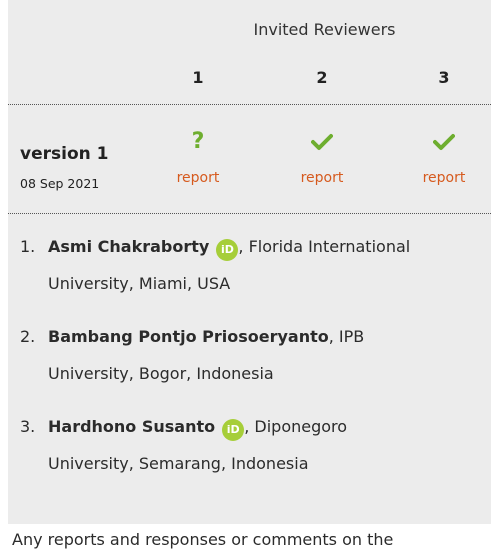  What do you see at coordinates (128, 246) in the screenshot?
I see `reviewer-name: Asmi Chakraborty` at bounding box center [128, 246].